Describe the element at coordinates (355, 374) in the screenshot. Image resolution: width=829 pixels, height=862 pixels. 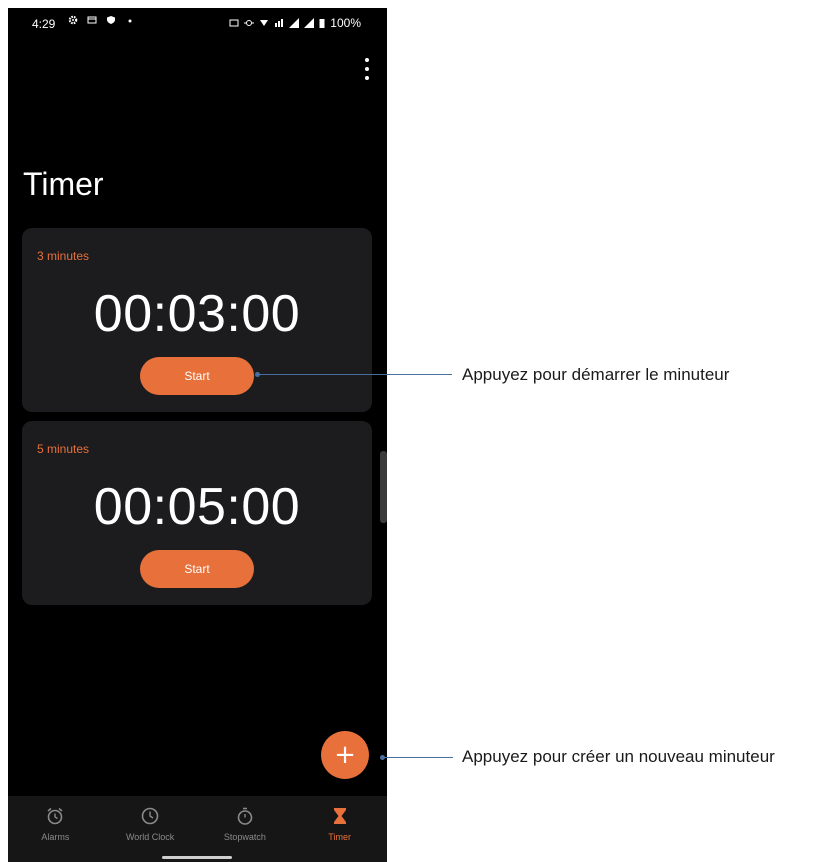
I see `callout-start-line` at that location.